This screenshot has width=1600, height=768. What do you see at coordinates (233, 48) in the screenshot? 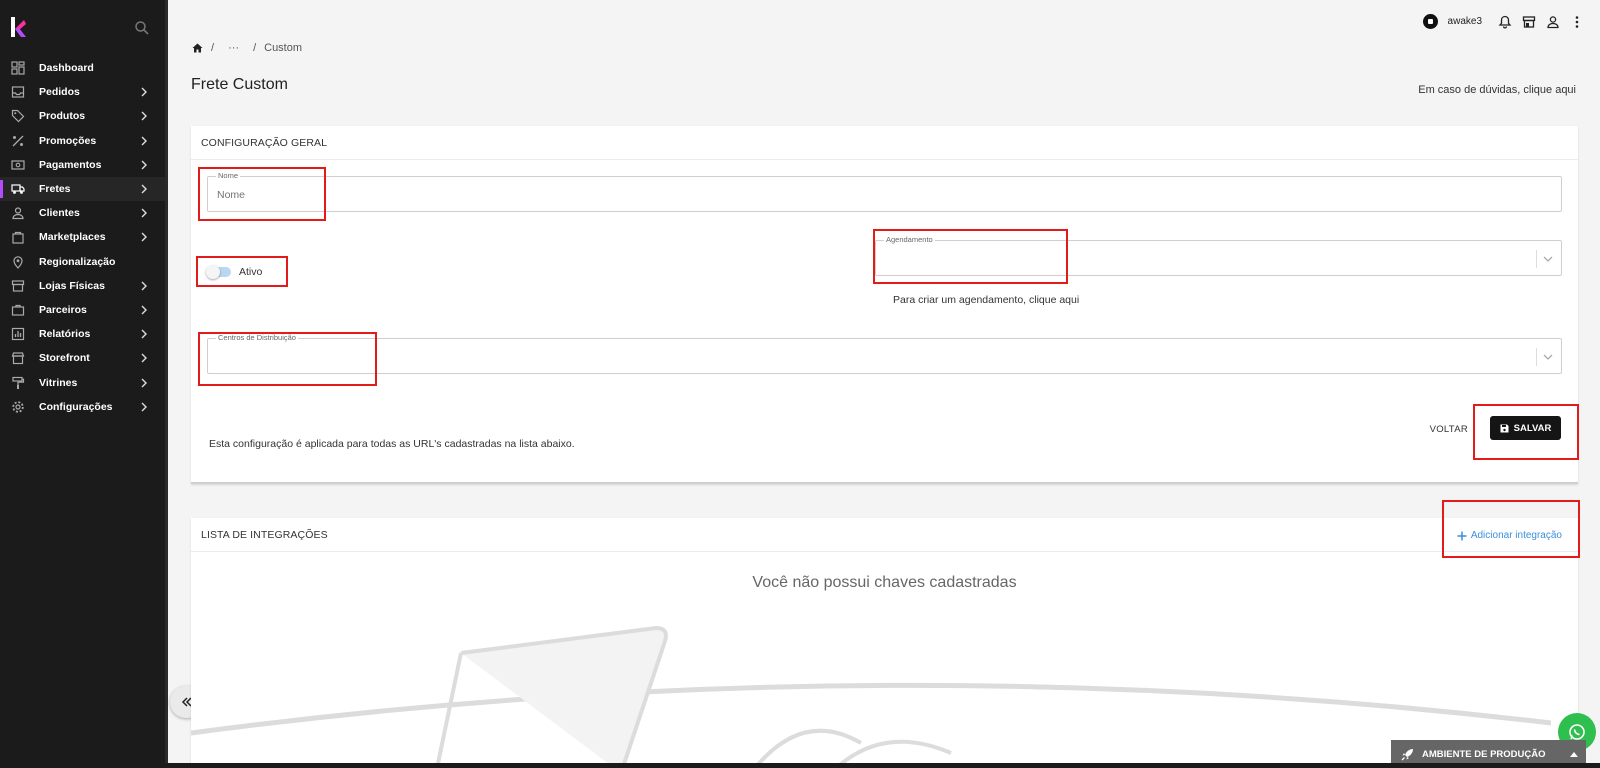
I see `breadcrumb-ellipsis: ···` at bounding box center [233, 48].